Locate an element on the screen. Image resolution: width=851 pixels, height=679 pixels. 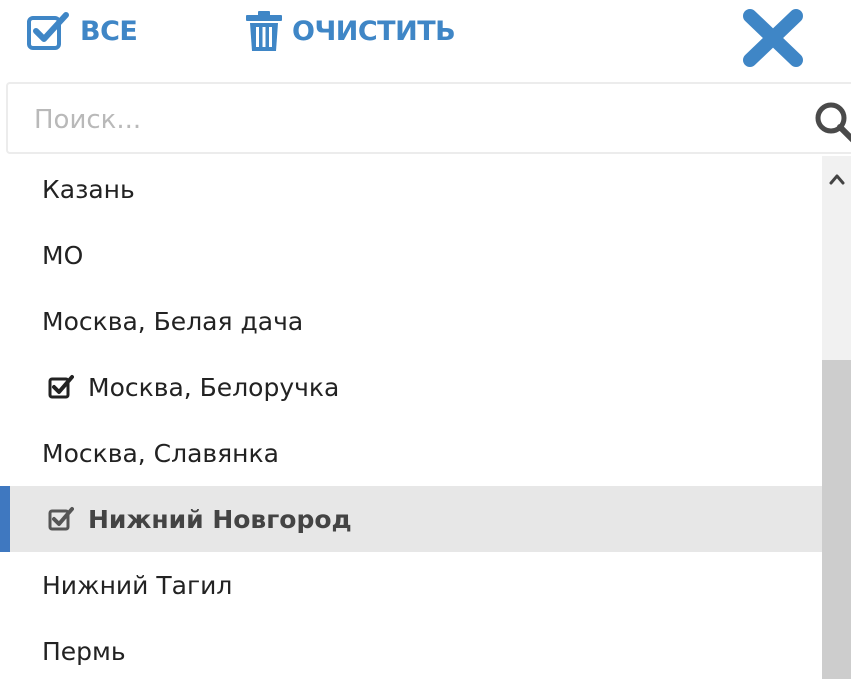
list-item-label: МО is located at coordinates (63, 255).